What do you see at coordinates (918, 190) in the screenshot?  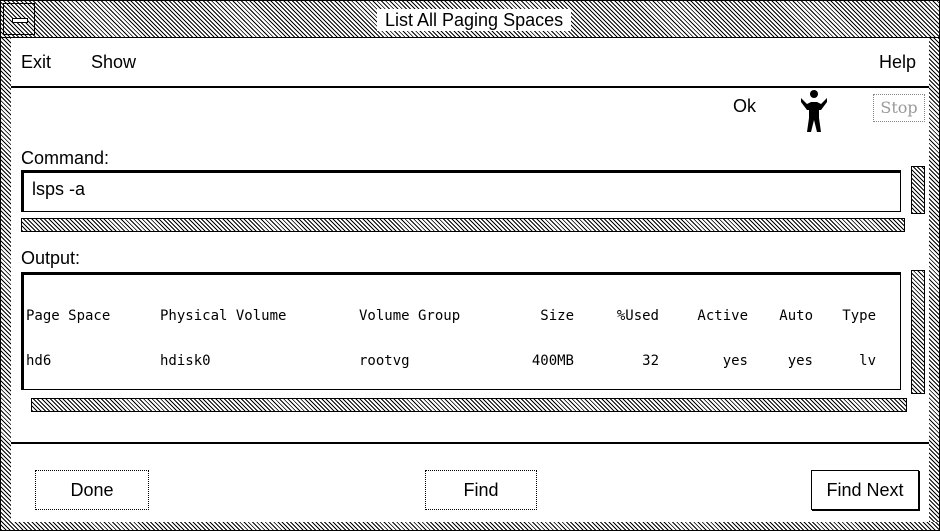 I see `command-vertical-scrollbar` at bounding box center [918, 190].